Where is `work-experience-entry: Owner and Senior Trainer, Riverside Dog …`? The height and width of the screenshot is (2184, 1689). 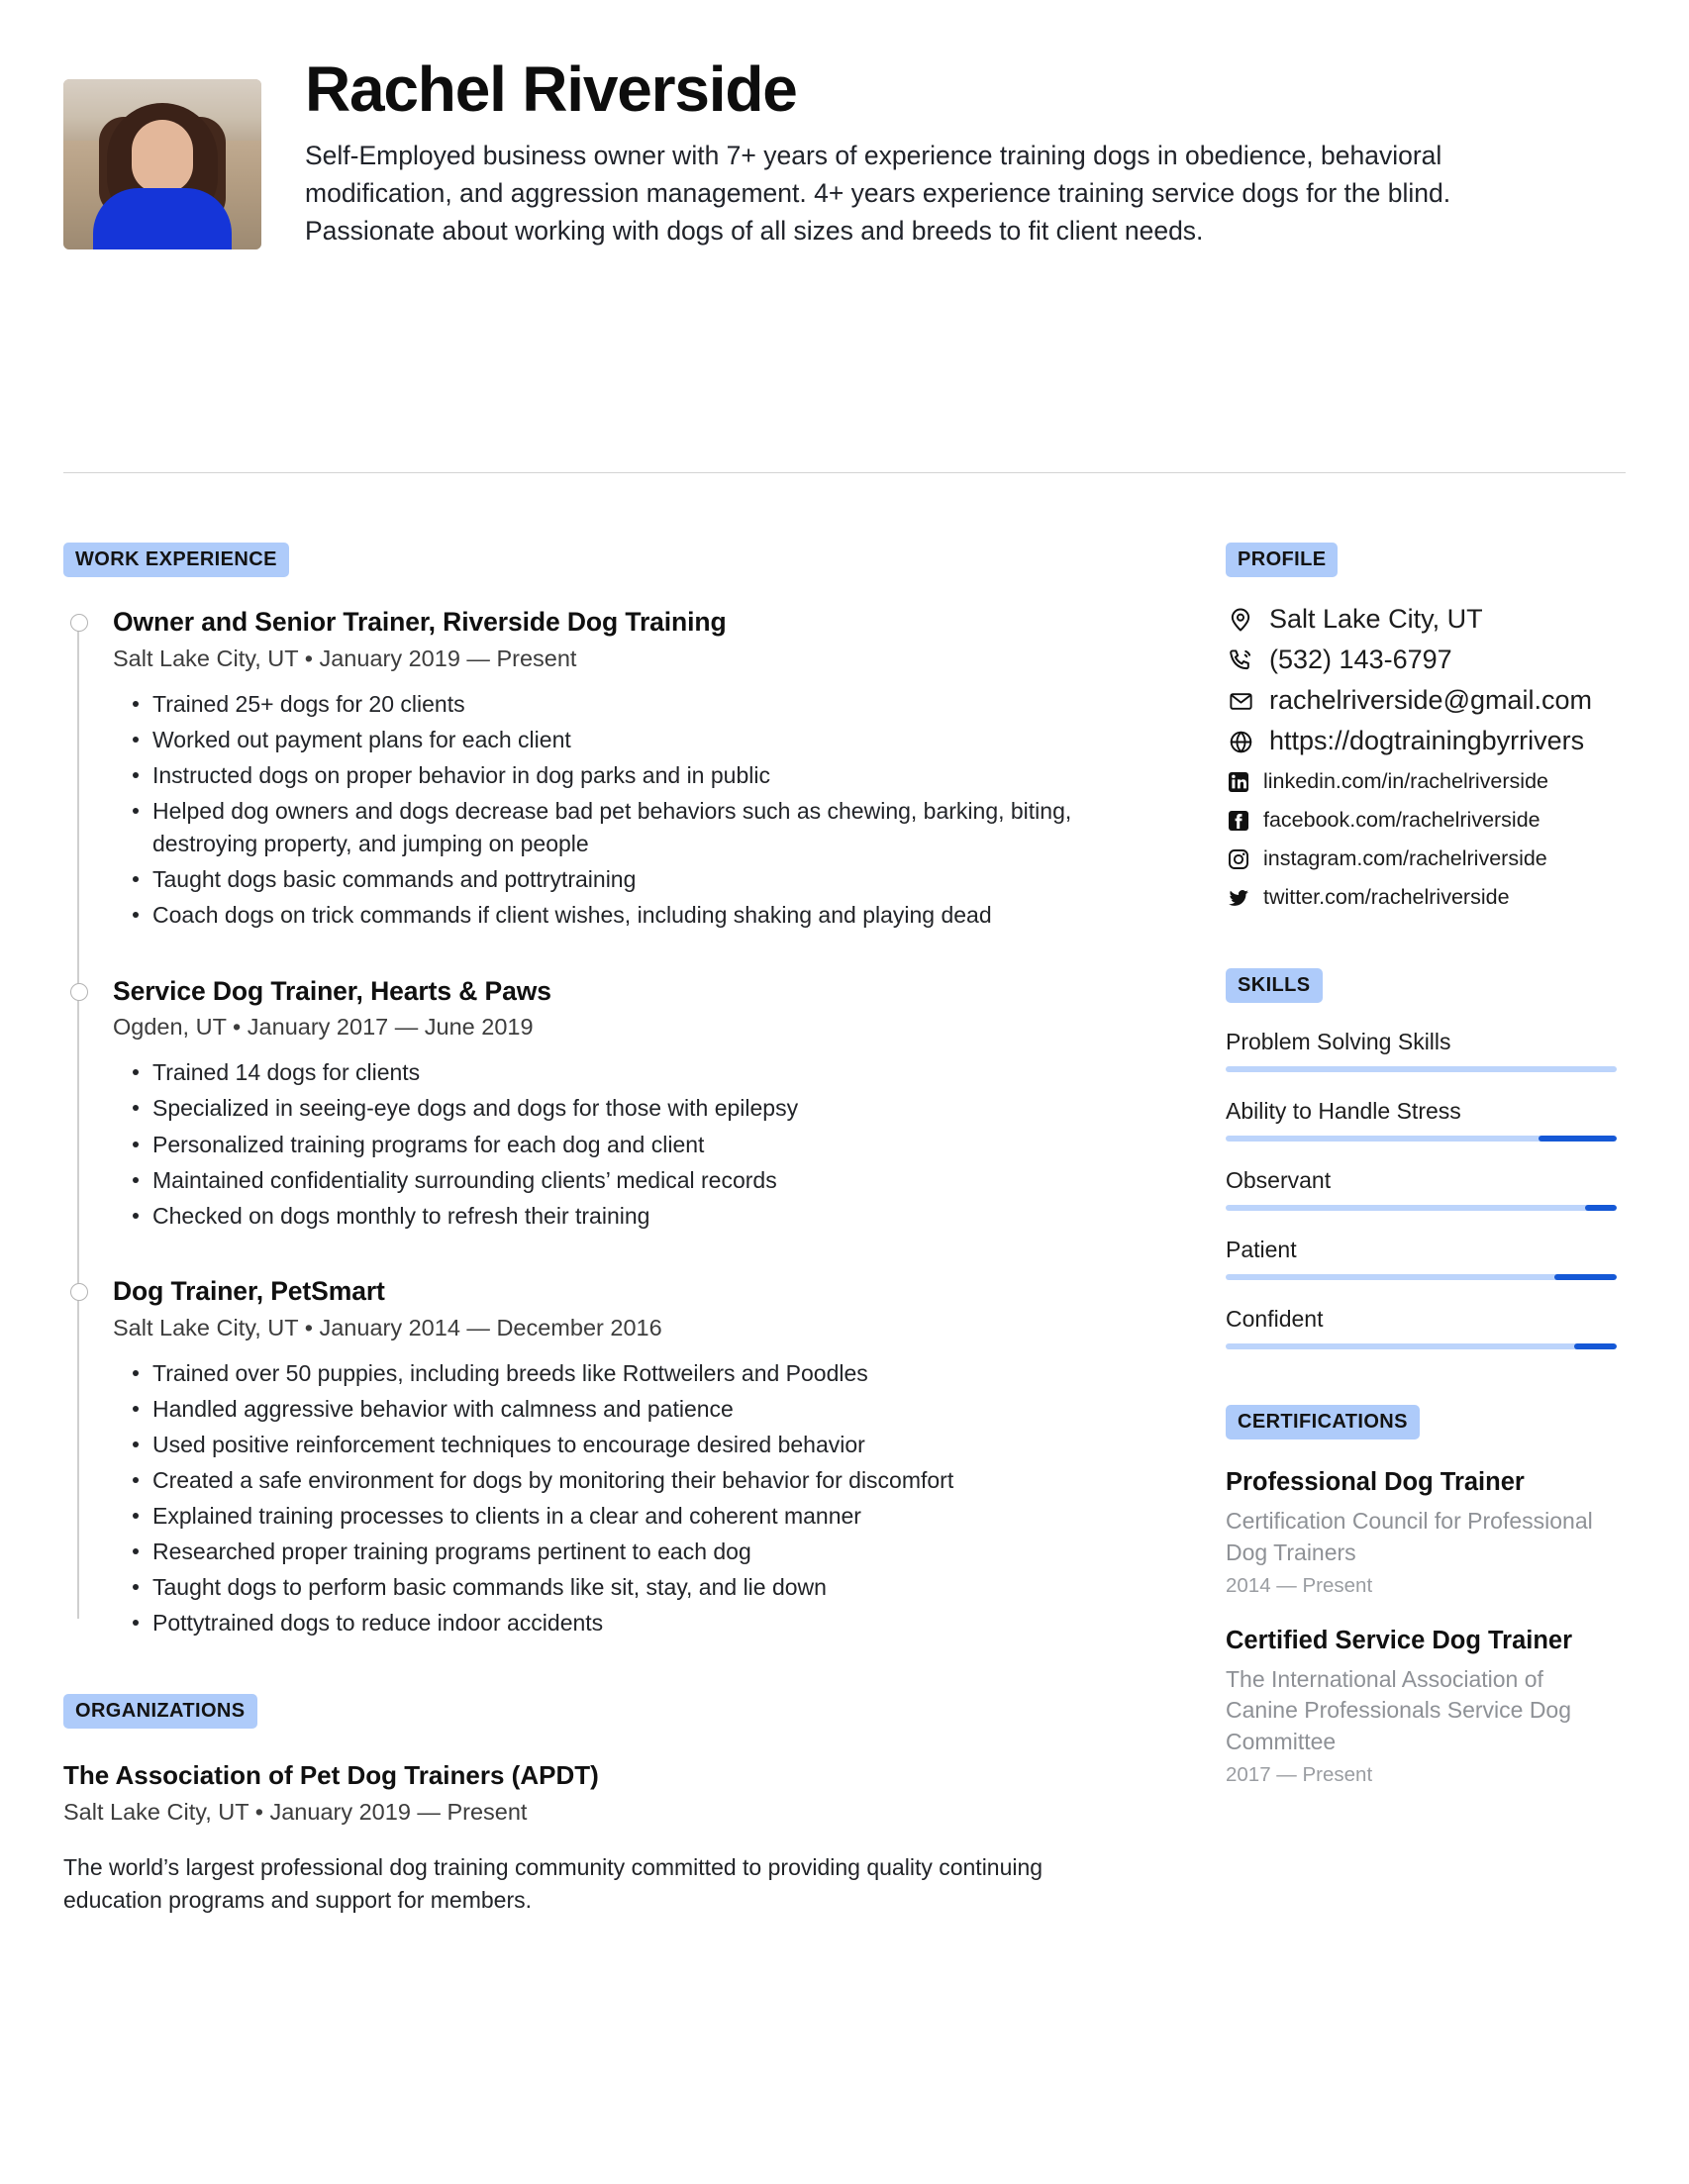
work-experience-entry: Owner and Senior Trainer, Riverside Dog … is located at coordinates (608, 770).